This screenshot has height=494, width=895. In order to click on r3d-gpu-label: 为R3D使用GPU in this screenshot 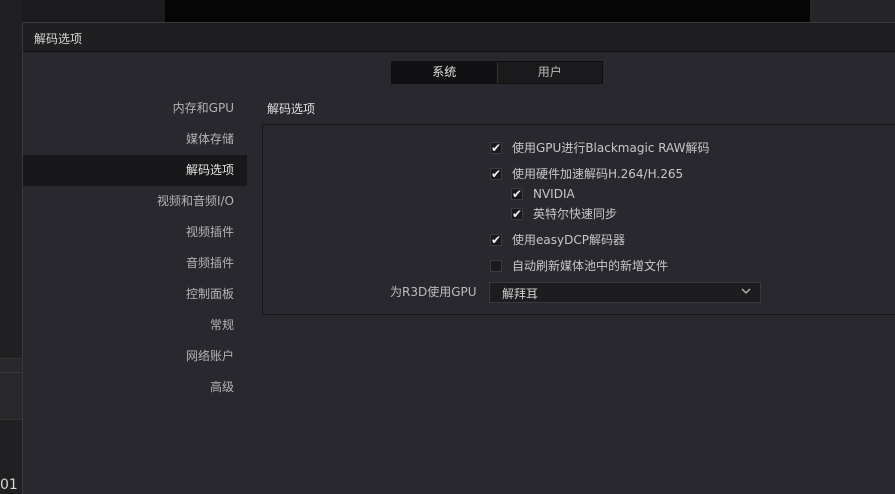, I will do `click(433, 292)`.